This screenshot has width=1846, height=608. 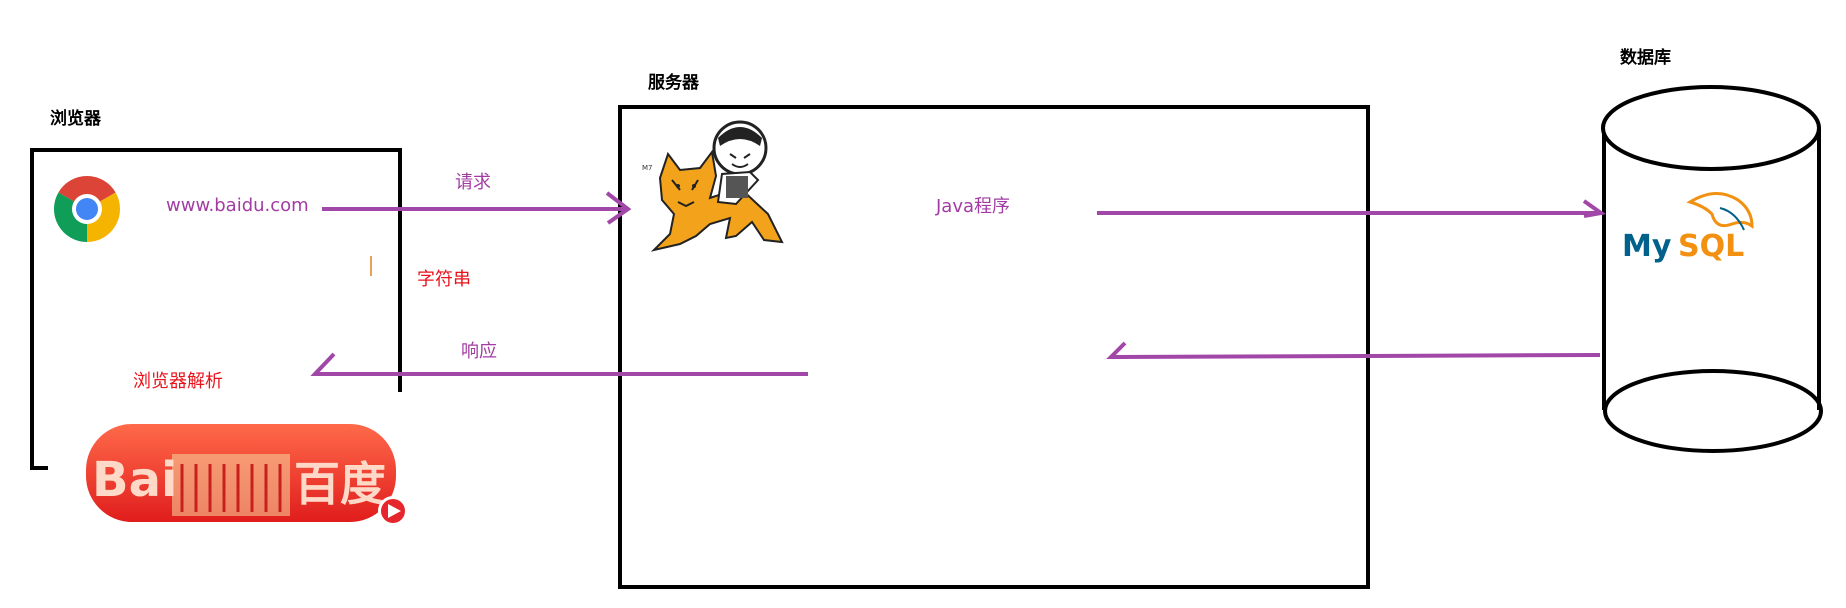 What do you see at coordinates (713, 186) in the screenshot?
I see `tomcat-mascot-icon: M7` at bounding box center [713, 186].